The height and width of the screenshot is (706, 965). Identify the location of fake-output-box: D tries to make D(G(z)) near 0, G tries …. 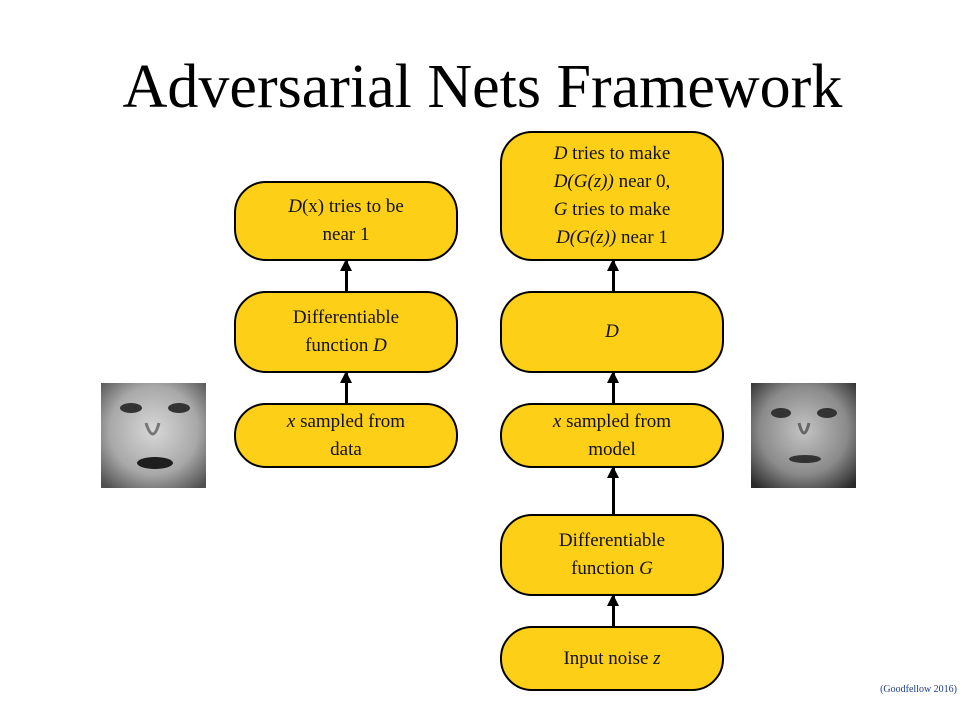
(612, 196).